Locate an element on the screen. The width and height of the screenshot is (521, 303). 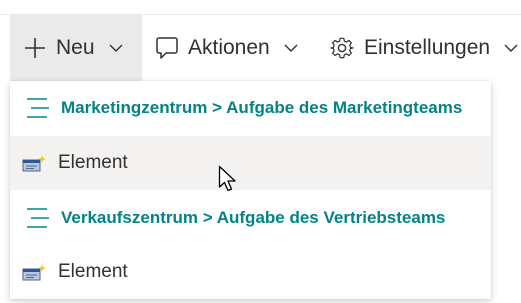
settings-button: Einstellungen is located at coordinates (424, 48).